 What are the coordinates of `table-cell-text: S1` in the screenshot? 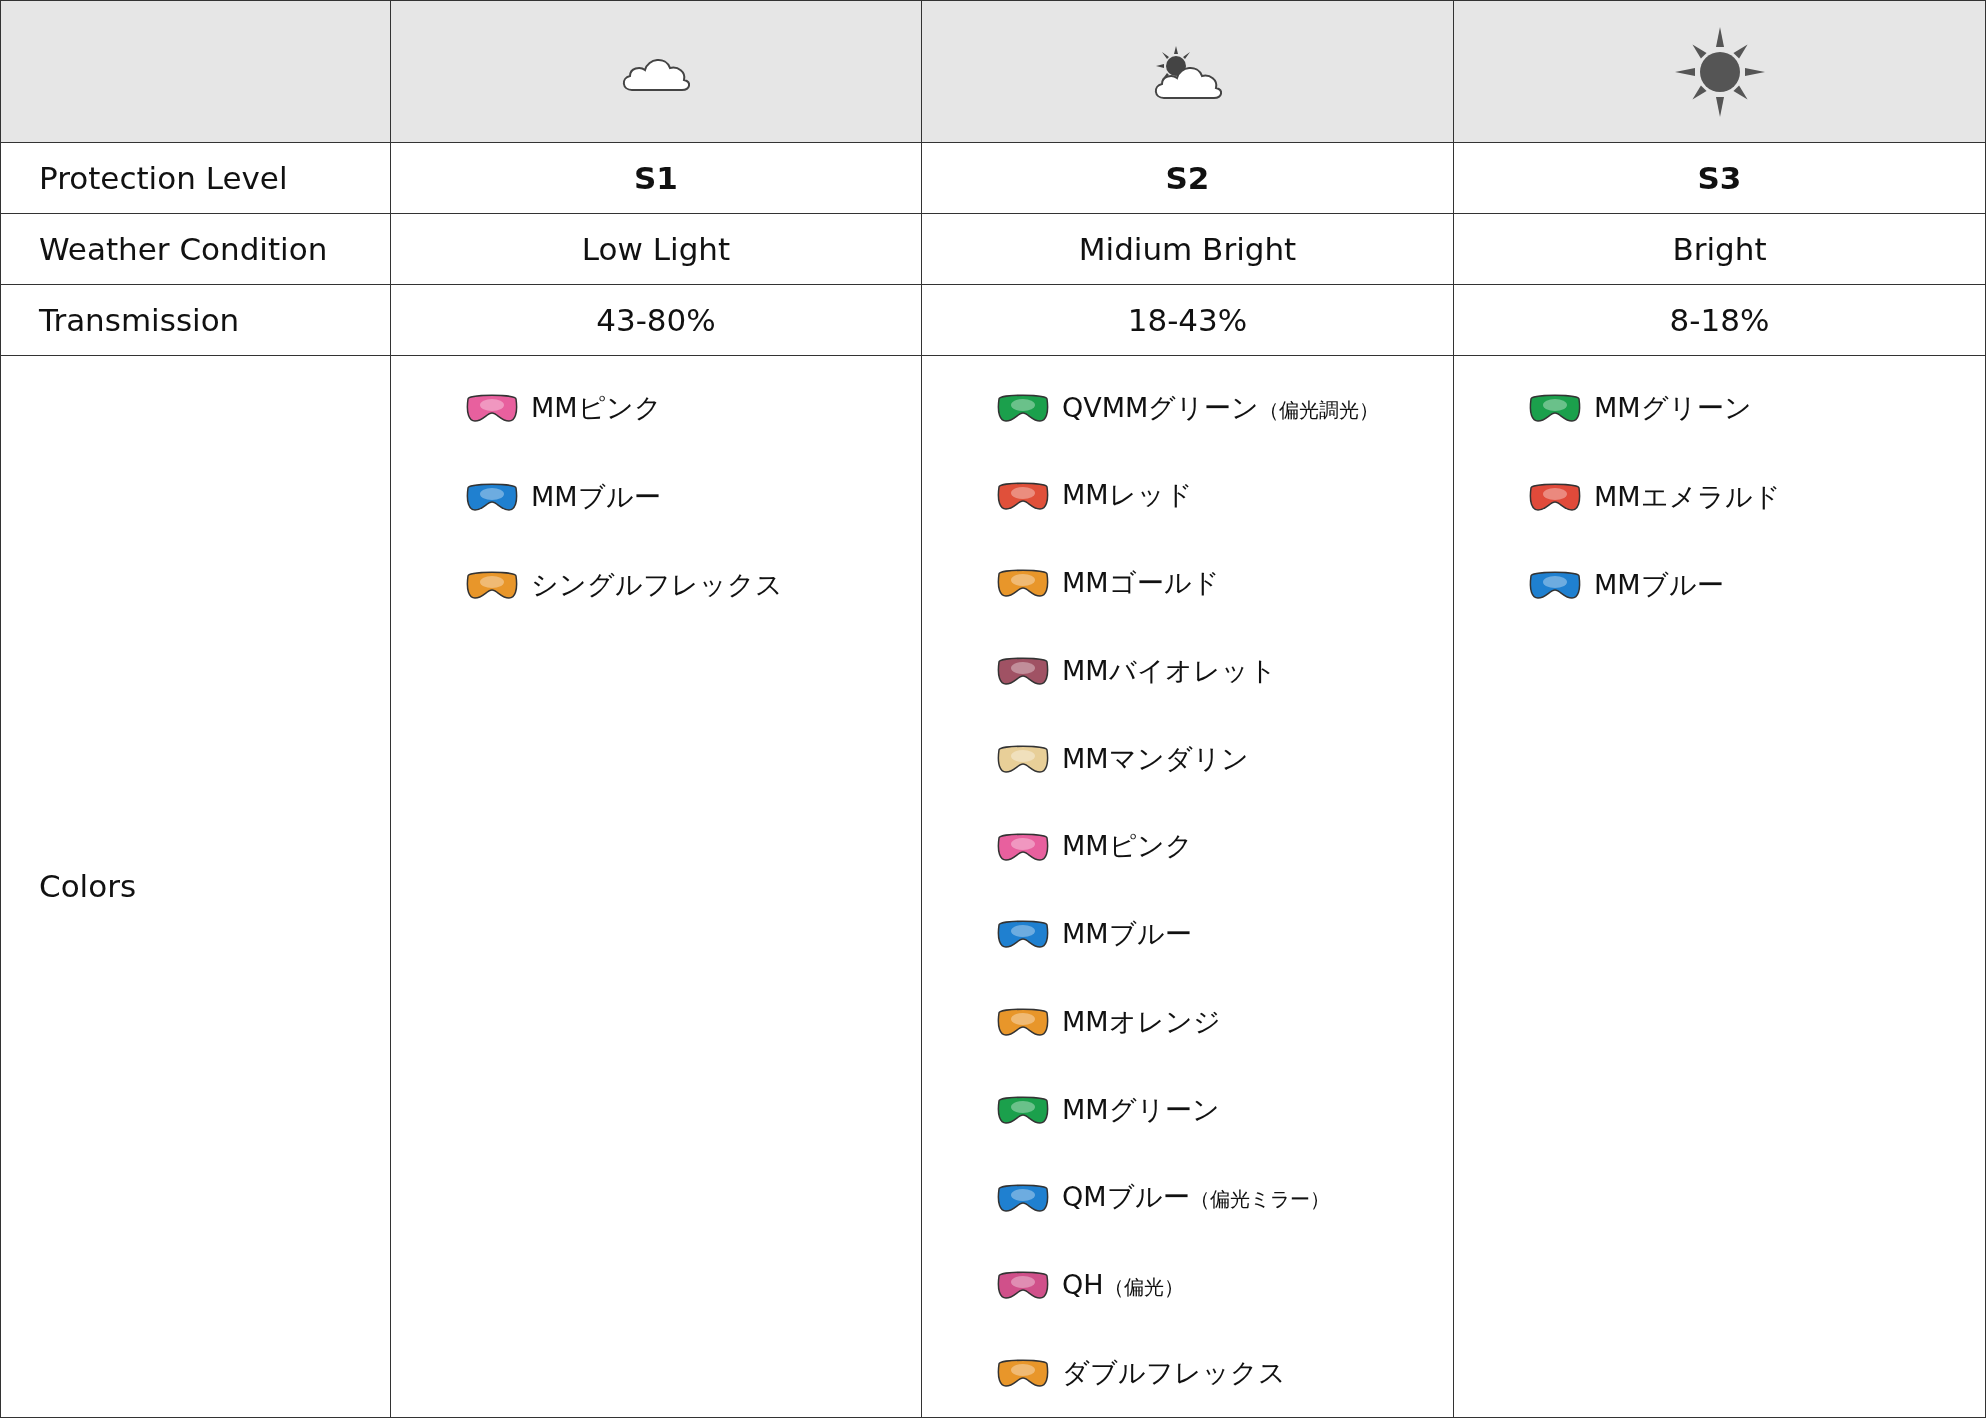 It's located at (656, 178).